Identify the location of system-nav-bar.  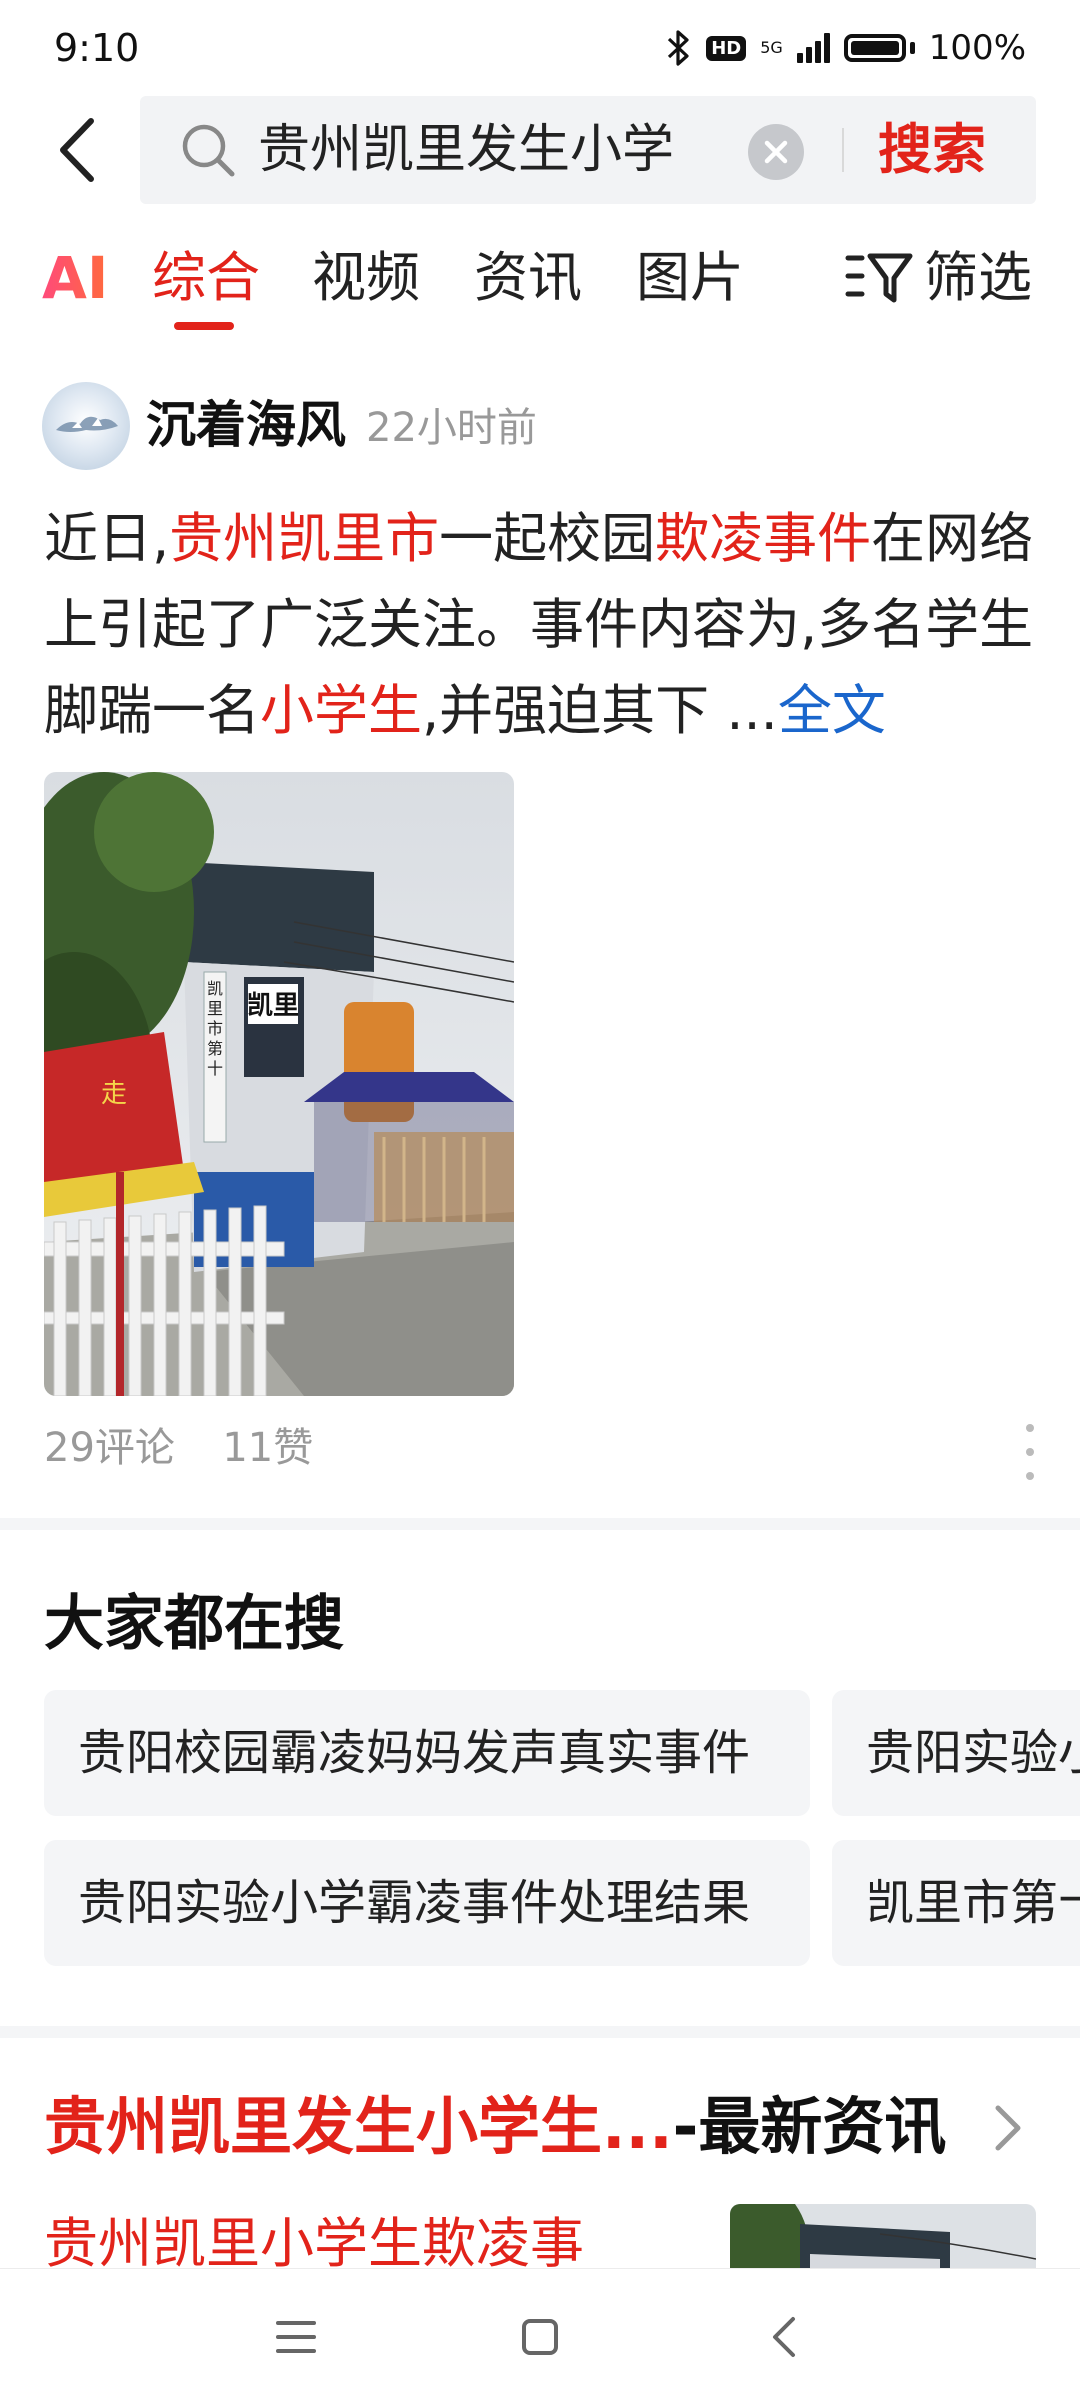
(540, 2334).